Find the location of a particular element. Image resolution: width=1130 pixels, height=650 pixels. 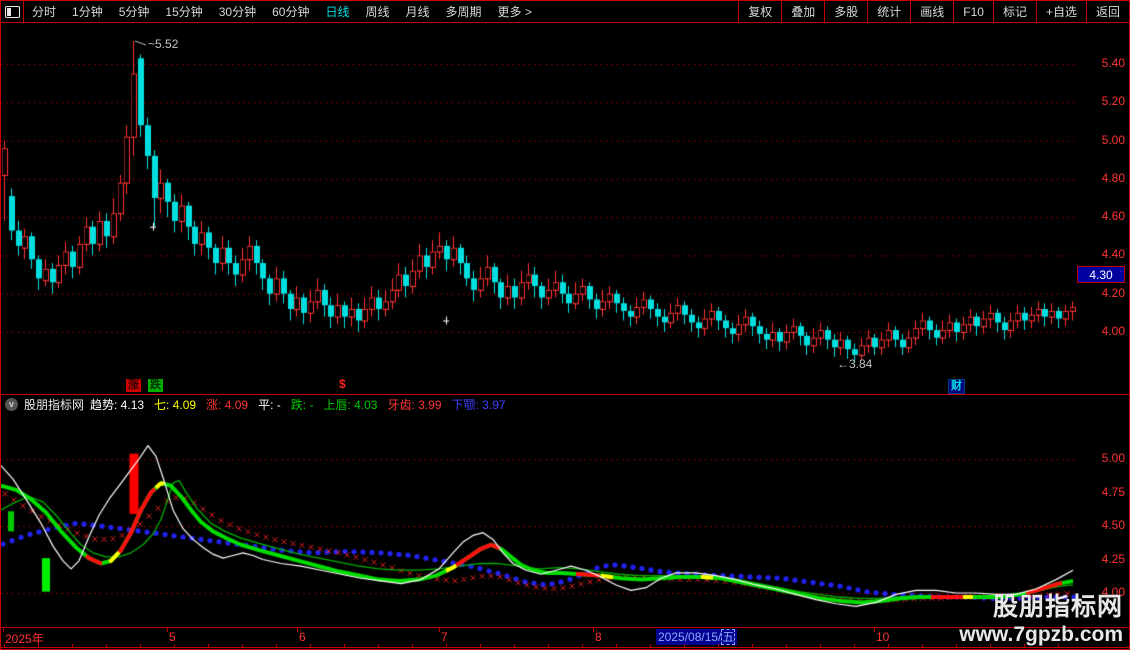

tool-item-叠加: 叠加 is located at coordinates (802, 11).